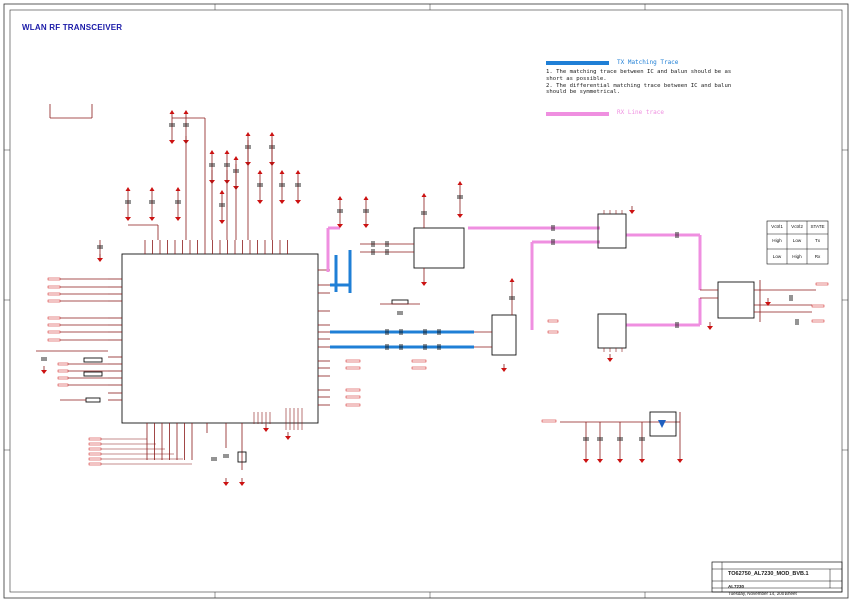 This screenshot has width=852, height=607. I want to click on title-block-date: Tuesday, November 14, 2007, so click(757, 593).